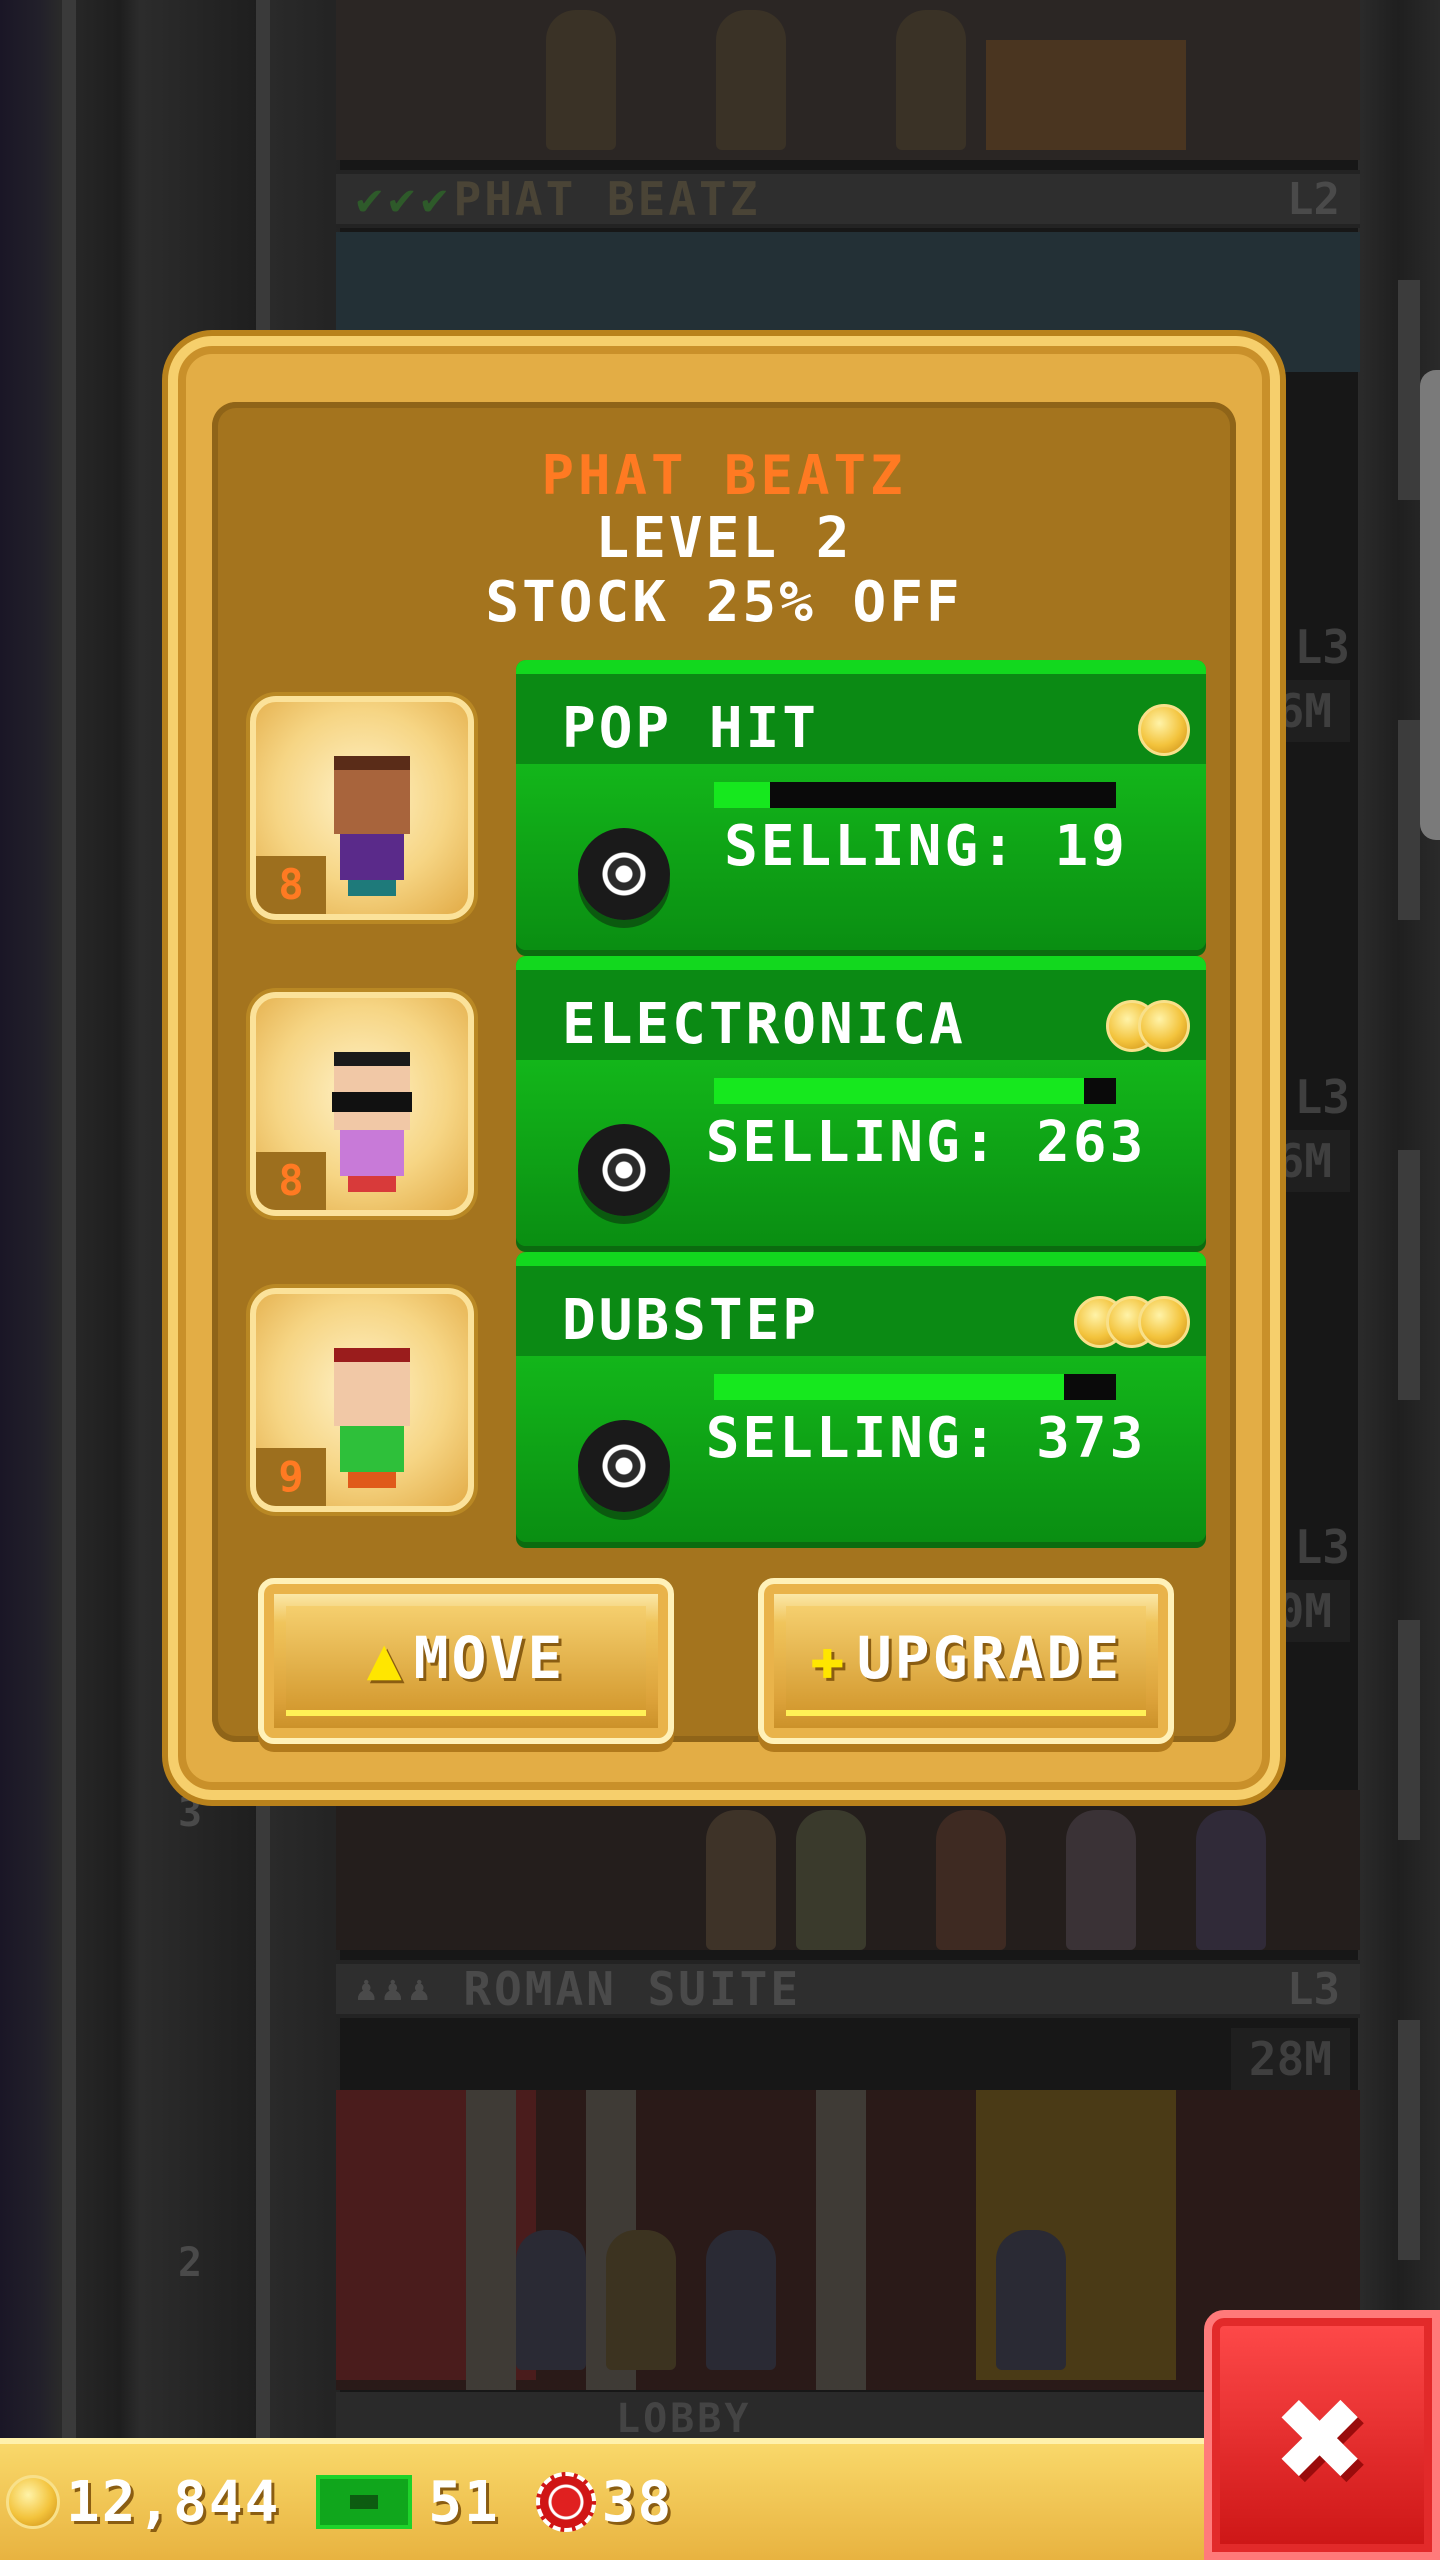 This screenshot has width=1440, height=2560. What do you see at coordinates (637, 2502) in the screenshot?
I see `chips-count: 38` at bounding box center [637, 2502].